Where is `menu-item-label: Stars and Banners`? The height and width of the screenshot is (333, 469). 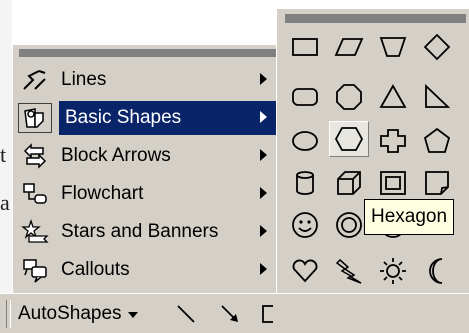 menu-item-label: Stars and Banners is located at coordinates (140, 231).